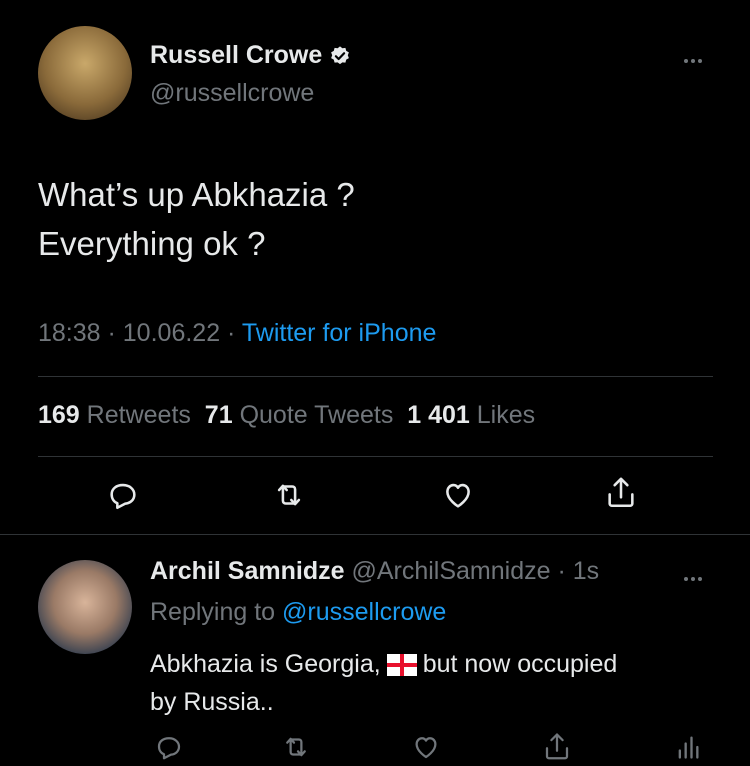 This screenshot has height=766, width=750. Describe the element at coordinates (265, 664) in the screenshot. I see `reply-text-part-1: Abkhazia is Georgia,` at that location.